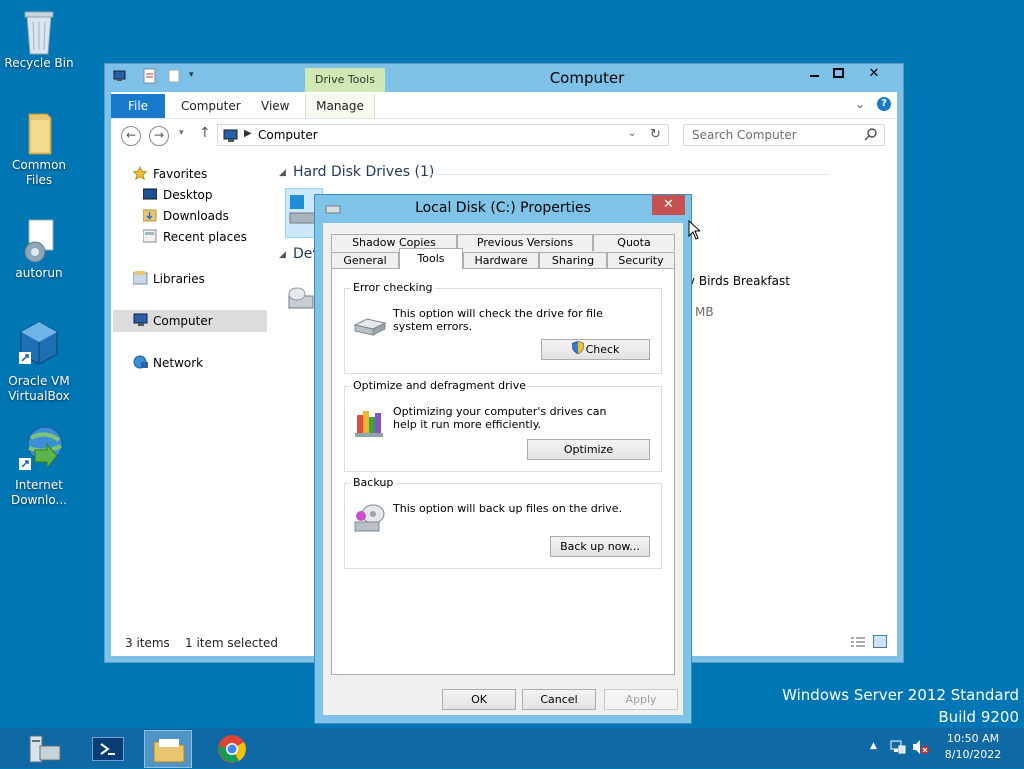 The image size is (1024, 769). Describe the element at coordinates (39, 31) in the screenshot. I see `recycle-bin-icon` at that location.